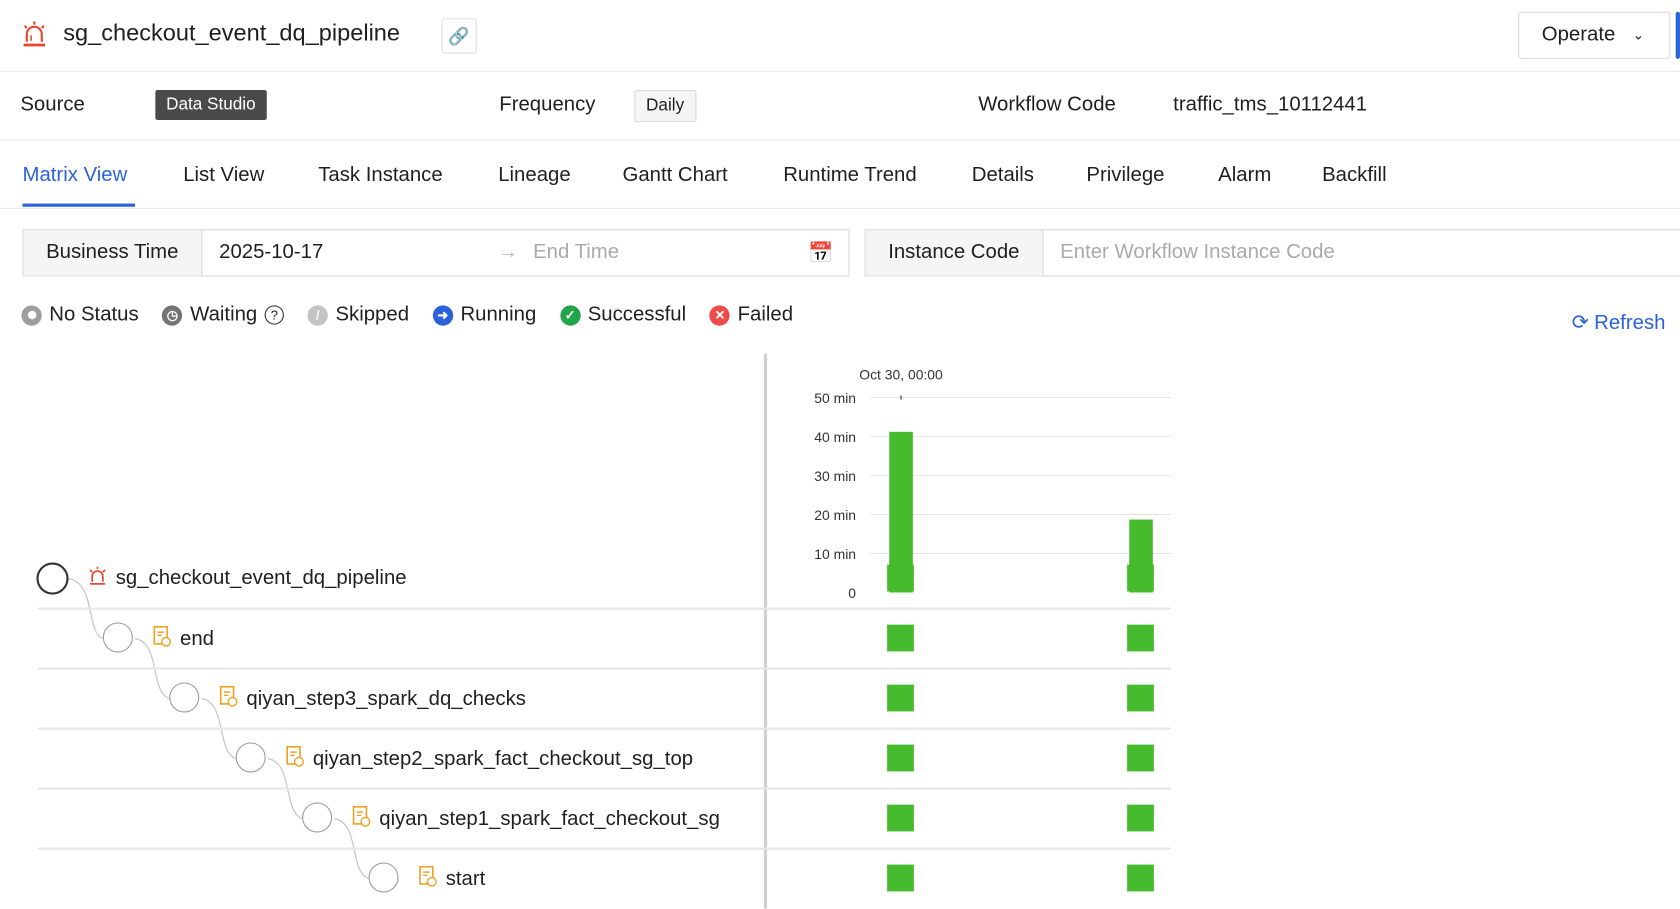 This screenshot has width=1680, height=909. Describe the element at coordinates (442, 315) in the screenshot. I see `running-arrow-icon: ➜` at that location.